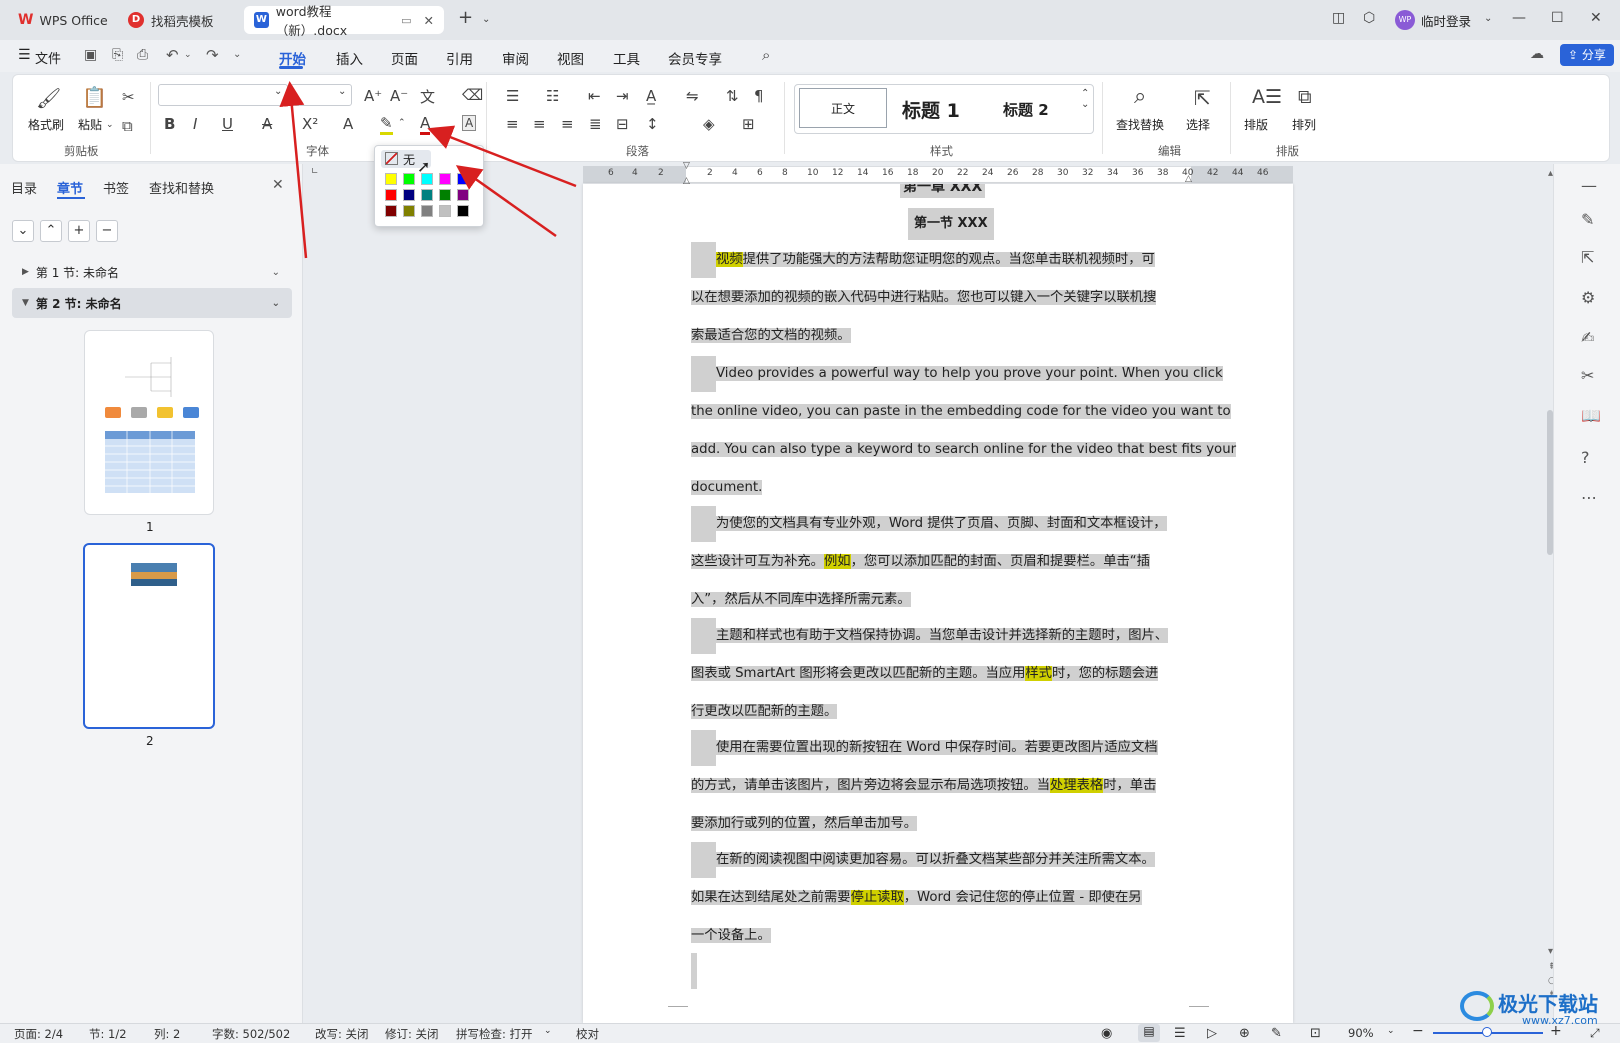 The height and width of the screenshot is (1043, 1620). What do you see at coordinates (310, 124) in the screenshot?
I see `superscript-icon: X²` at bounding box center [310, 124].